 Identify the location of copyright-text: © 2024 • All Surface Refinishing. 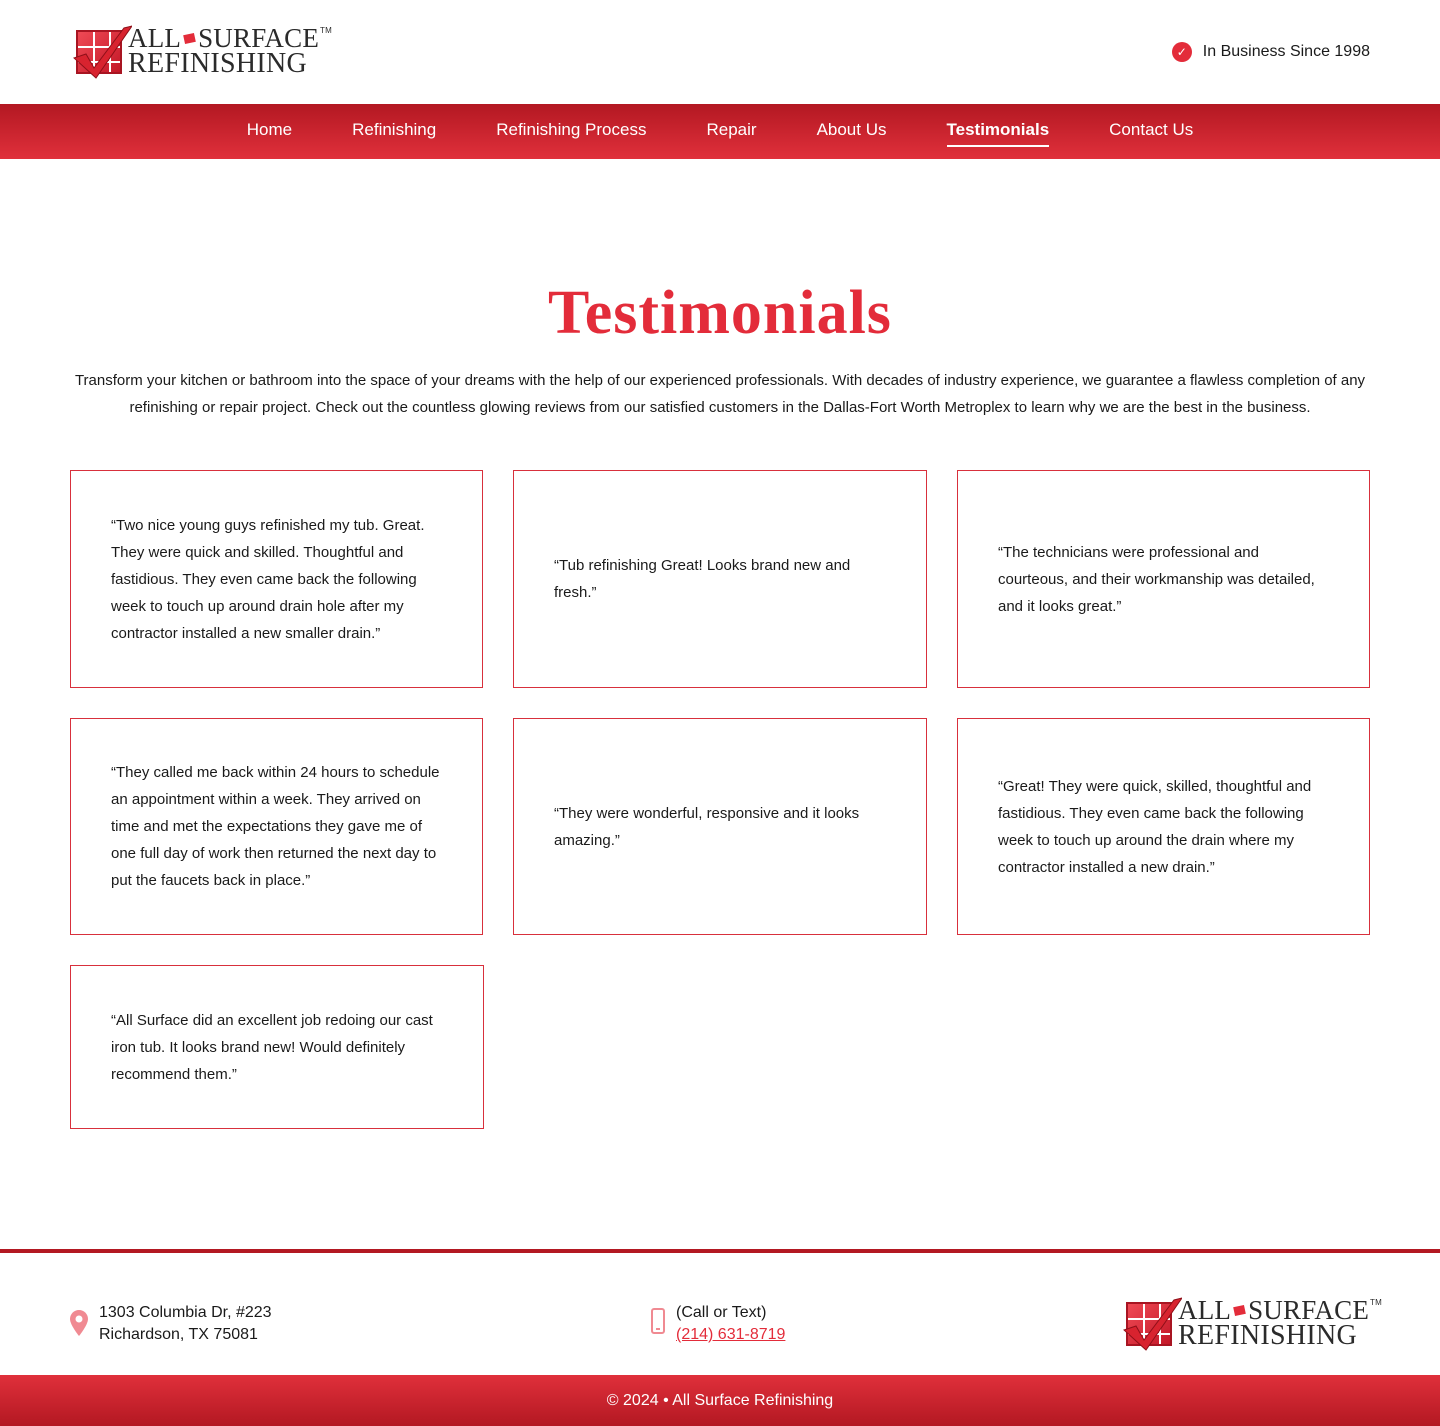
(720, 1400).